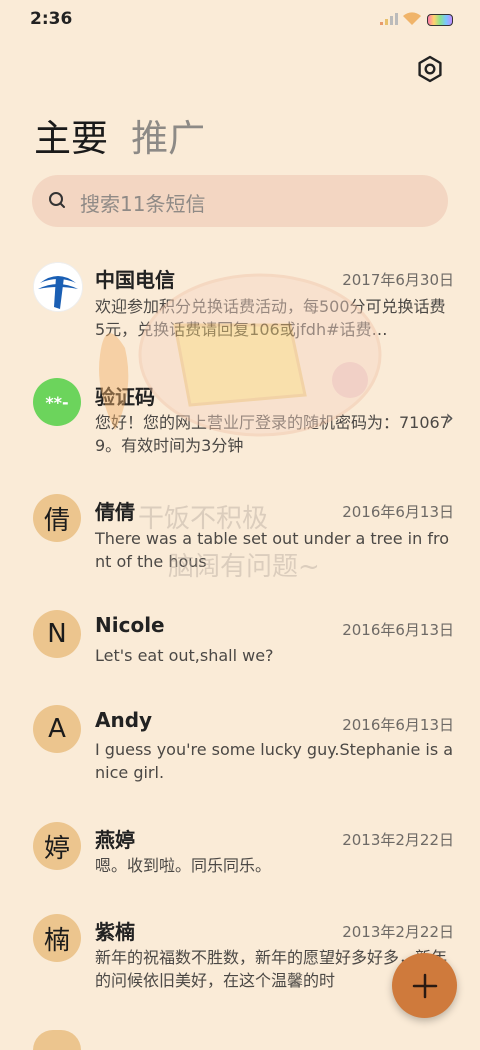  What do you see at coordinates (168, 135) in the screenshot?
I see `tab-promotions: 推广` at bounding box center [168, 135].